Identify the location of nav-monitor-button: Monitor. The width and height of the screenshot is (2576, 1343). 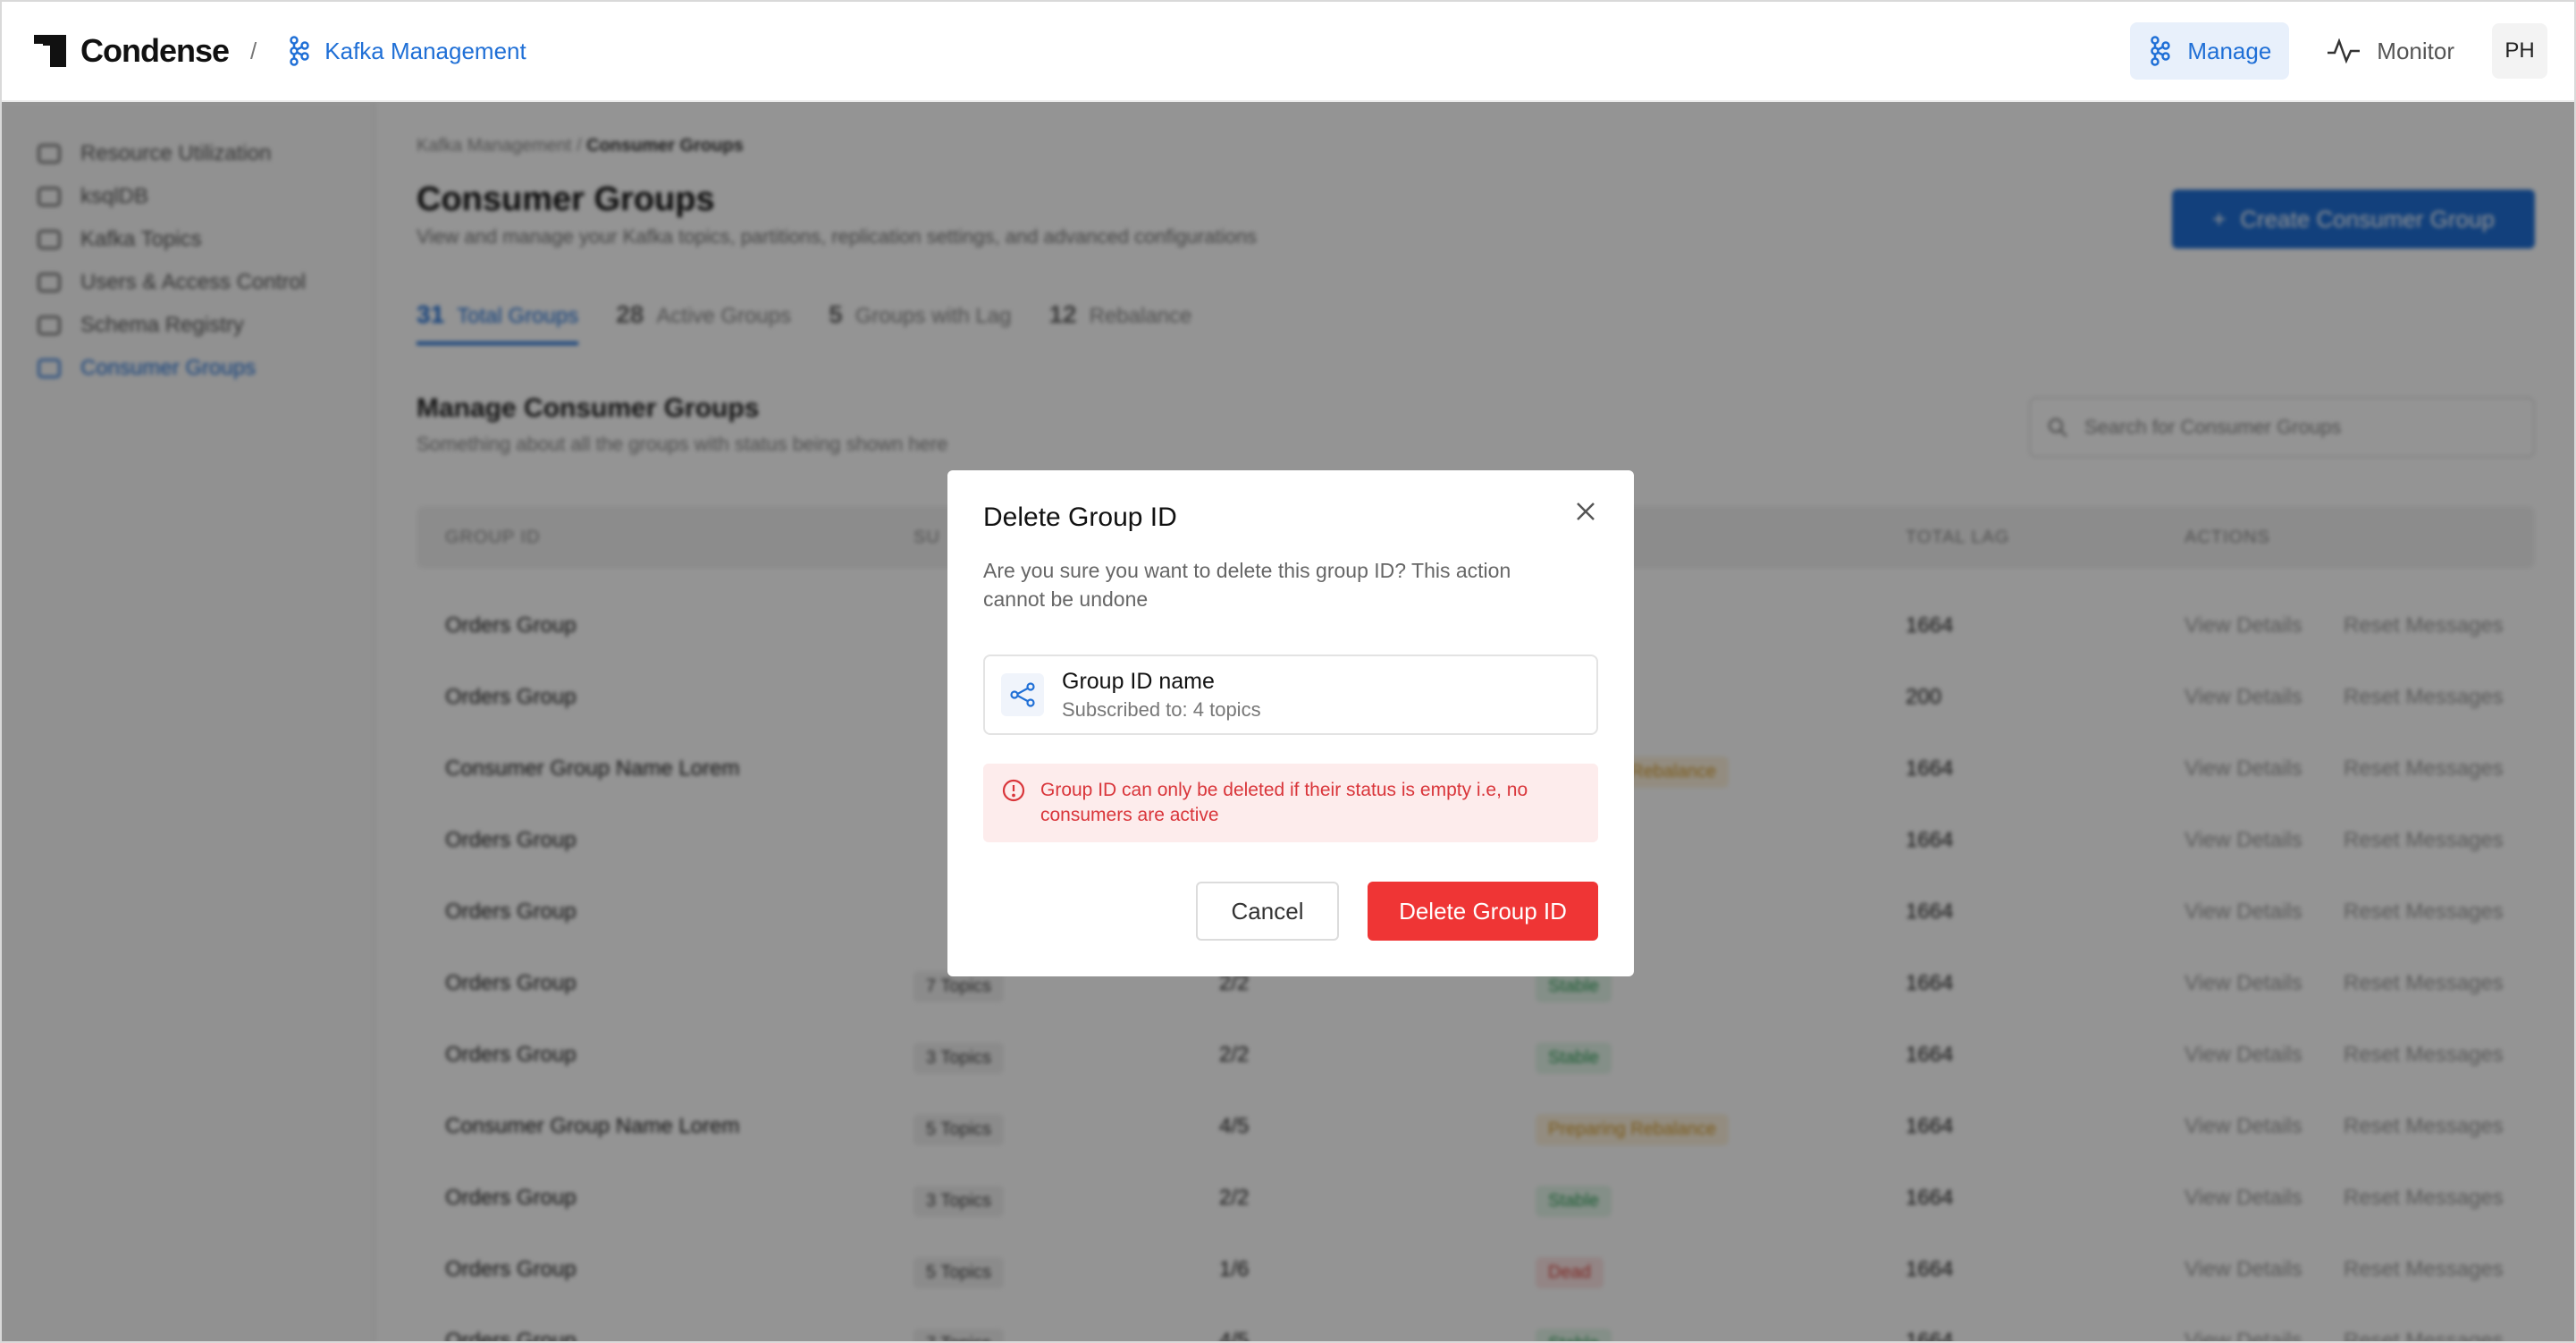
(2390, 51).